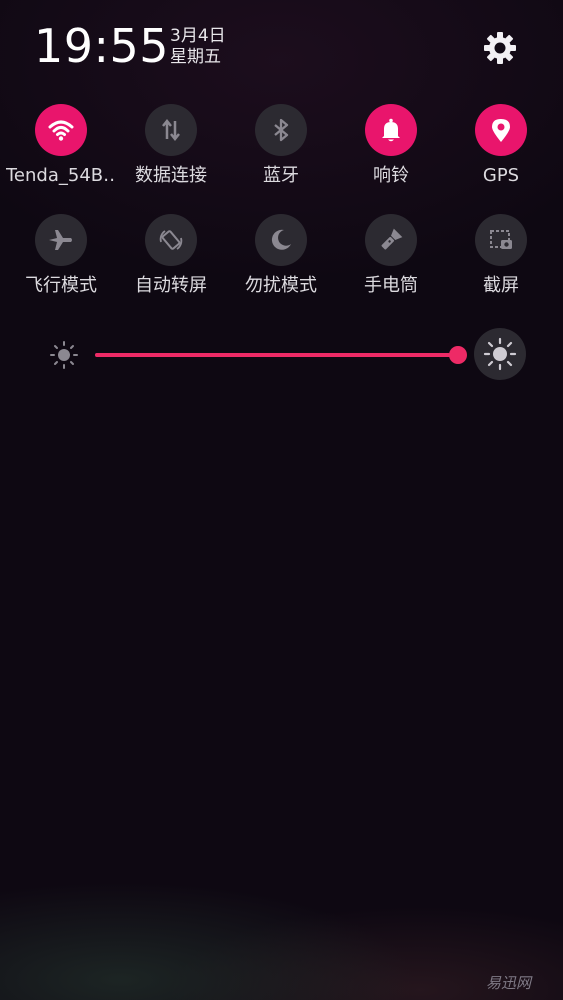 Image resolution: width=563 pixels, height=1000 pixels. I want to click on tile-airplane-mode: 飞行模式, so click(61, 260).